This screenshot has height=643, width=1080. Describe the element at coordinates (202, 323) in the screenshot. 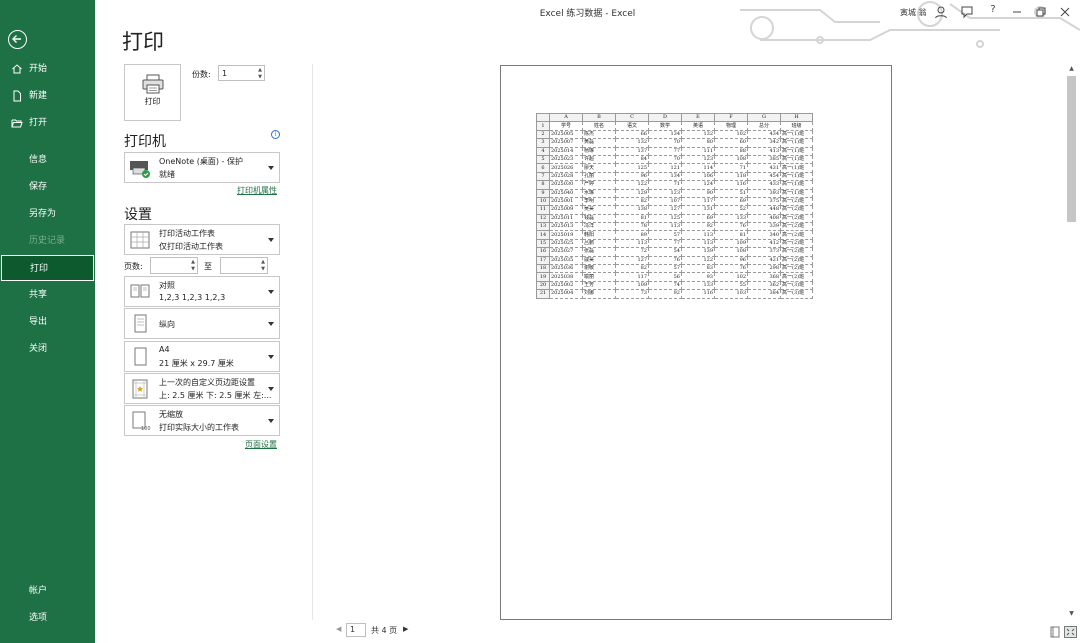

I see `orientation-dropdown: 纵向` at that location.